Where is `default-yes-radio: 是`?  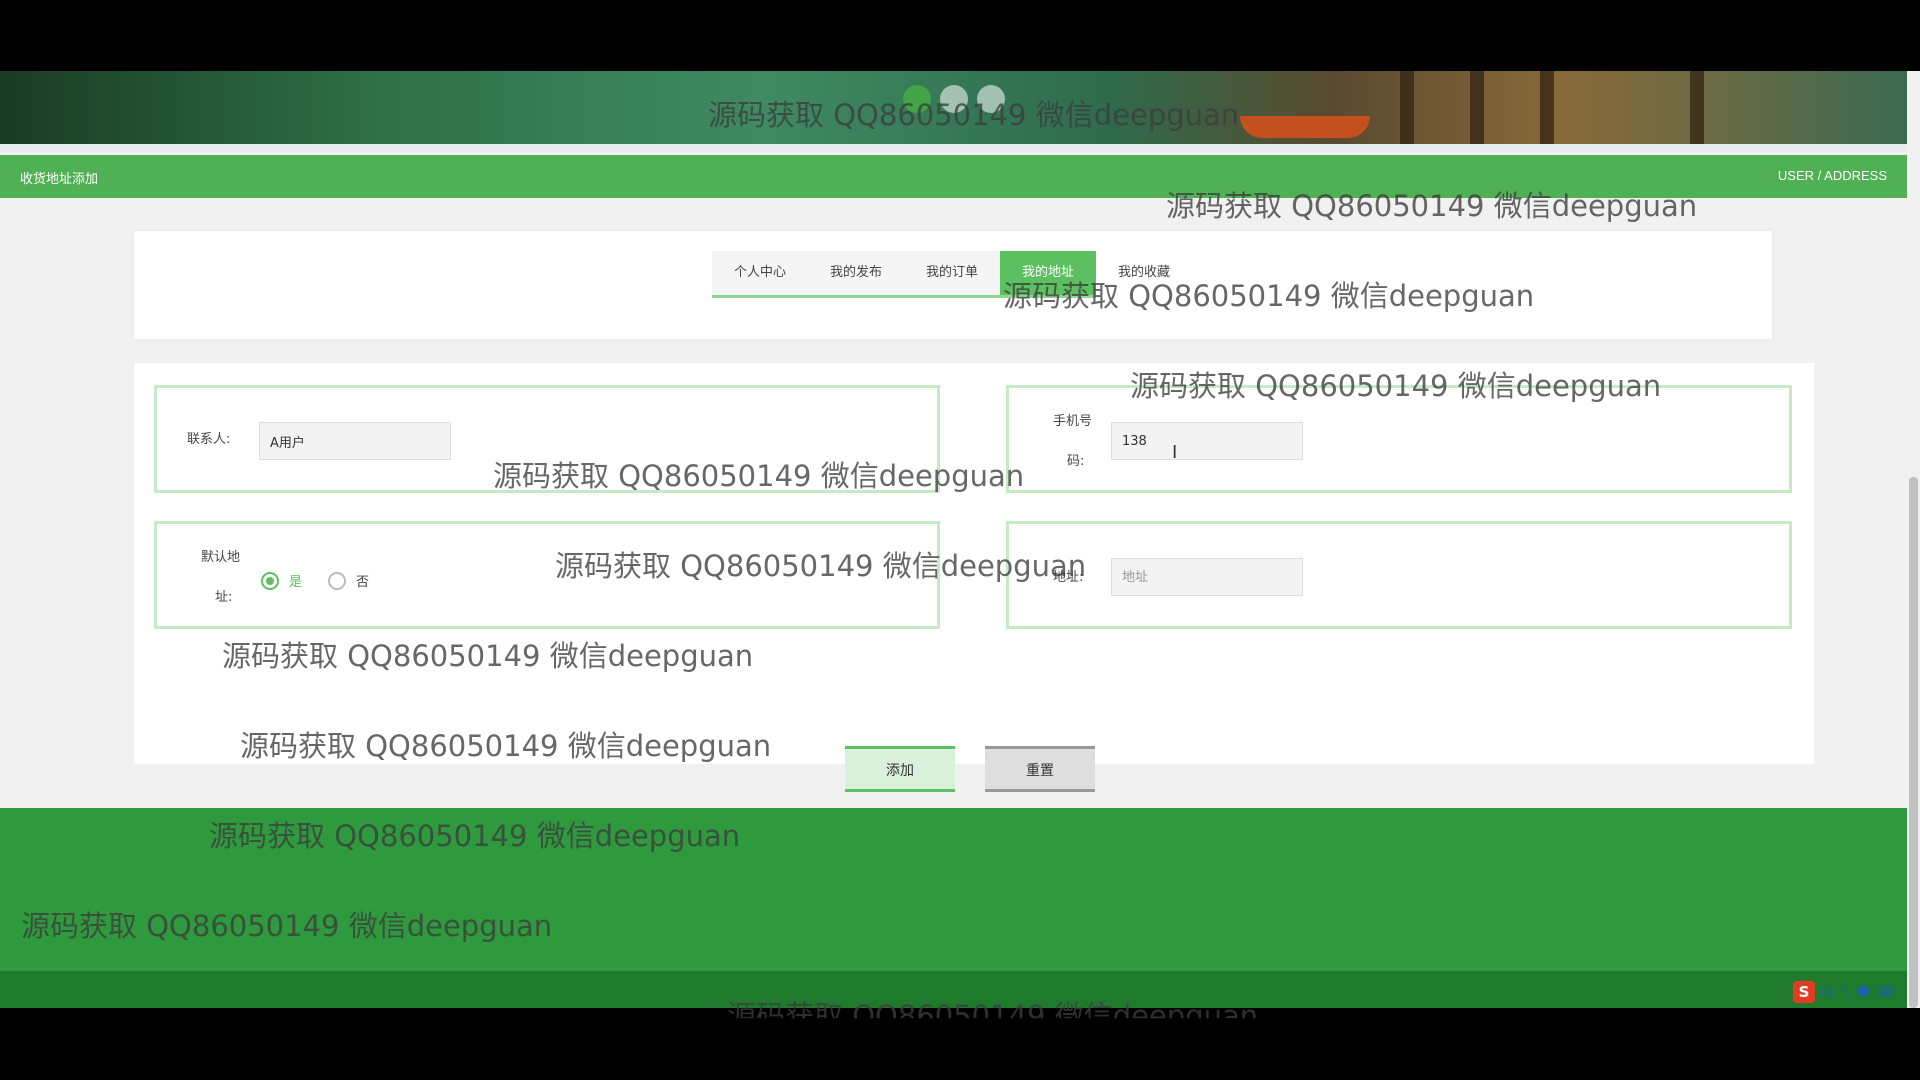 default-yes-radio: 是 is located at coordinates (281, 580).